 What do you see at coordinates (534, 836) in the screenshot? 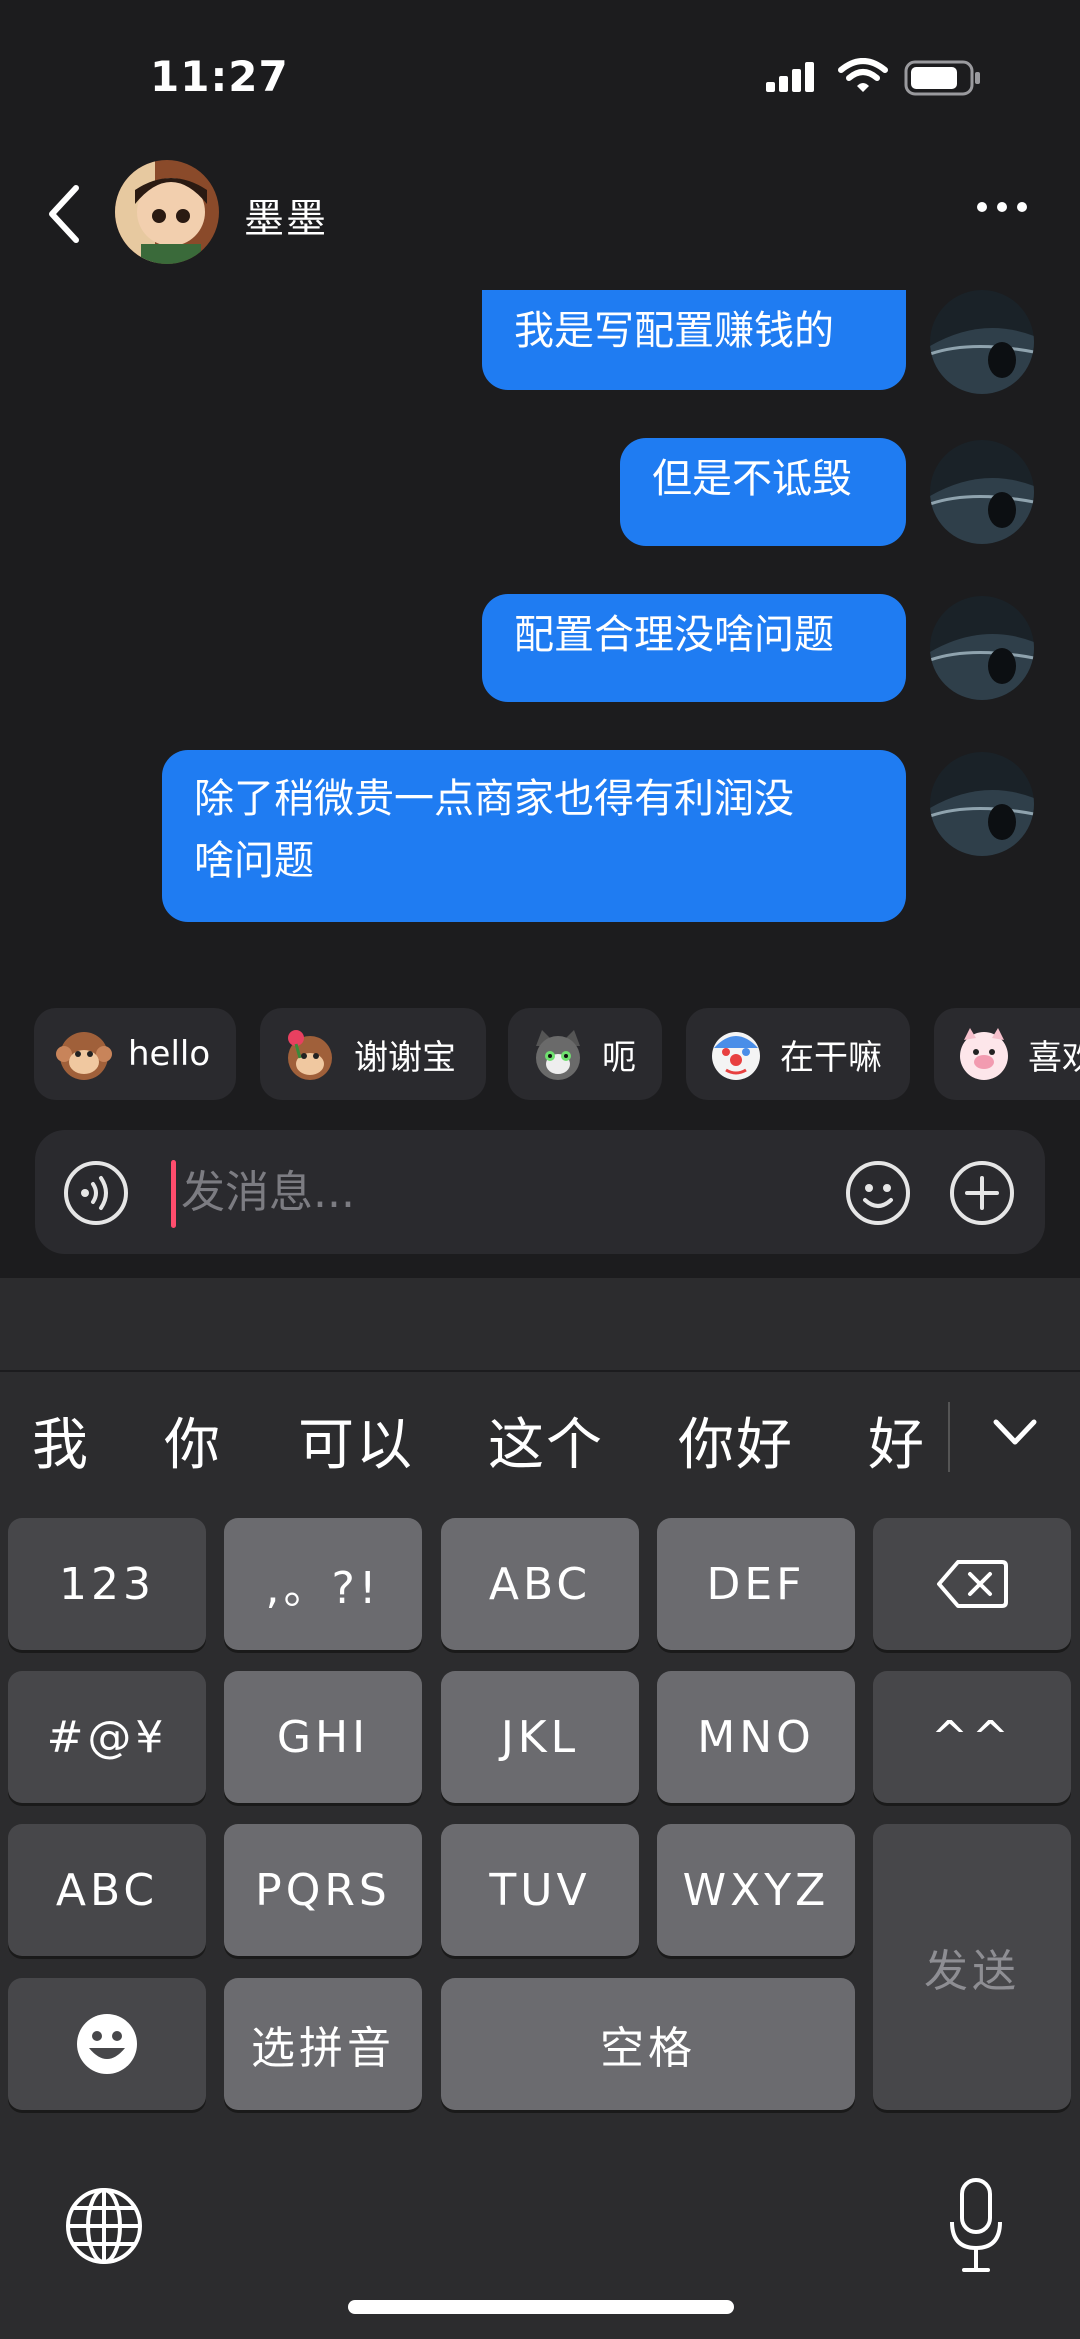
I see `message-bubble: 除了稍微贵一点商家也得有利润没 啥问题` at bounding box center [534, 836].